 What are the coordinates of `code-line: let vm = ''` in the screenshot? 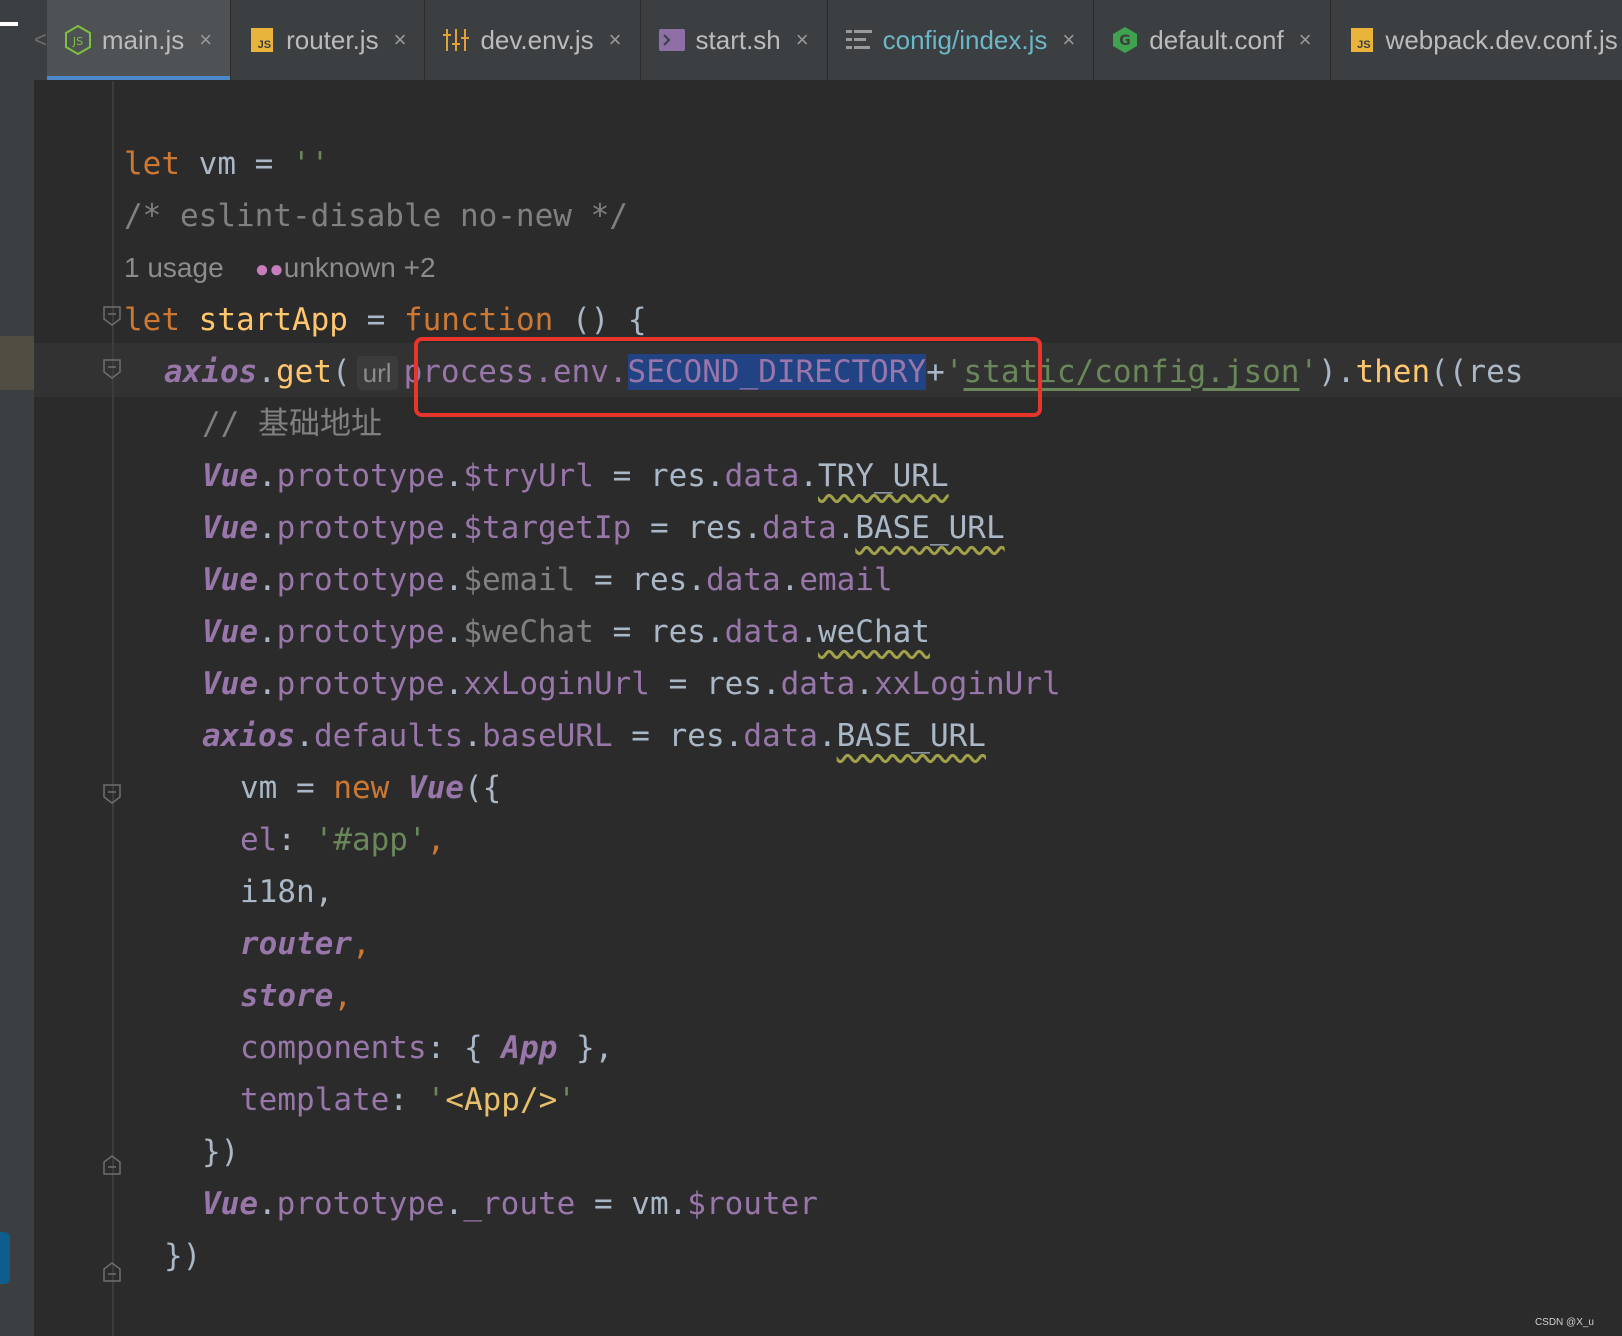 It's located at (227, 164).